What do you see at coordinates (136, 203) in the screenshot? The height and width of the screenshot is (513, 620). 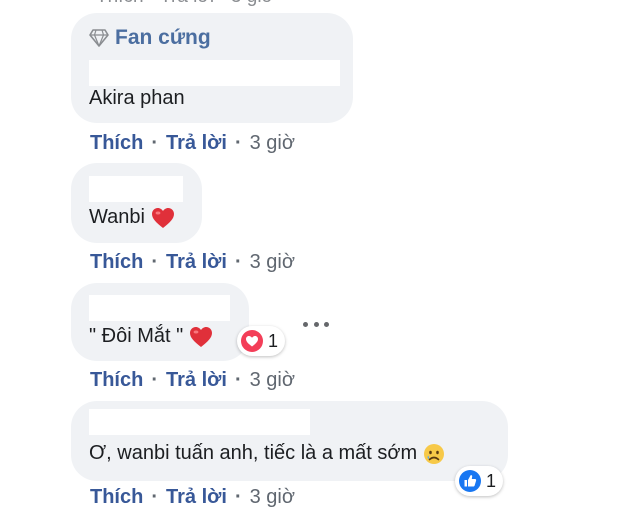 I see `comment-bubble-2: Wanbi` at bounding box center [136, 203].